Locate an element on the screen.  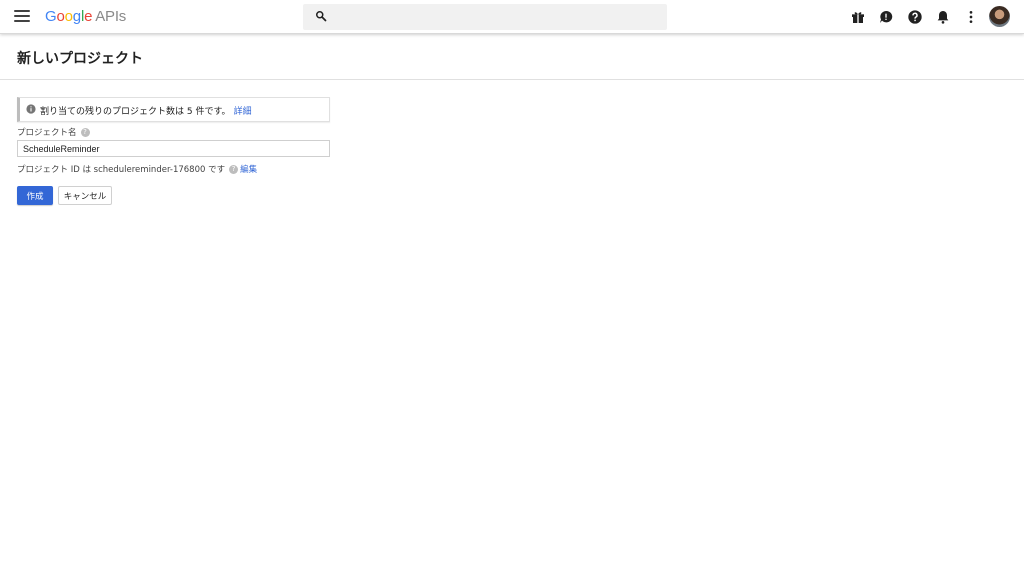
help-icon: ? is located at coordinates (85, 132).